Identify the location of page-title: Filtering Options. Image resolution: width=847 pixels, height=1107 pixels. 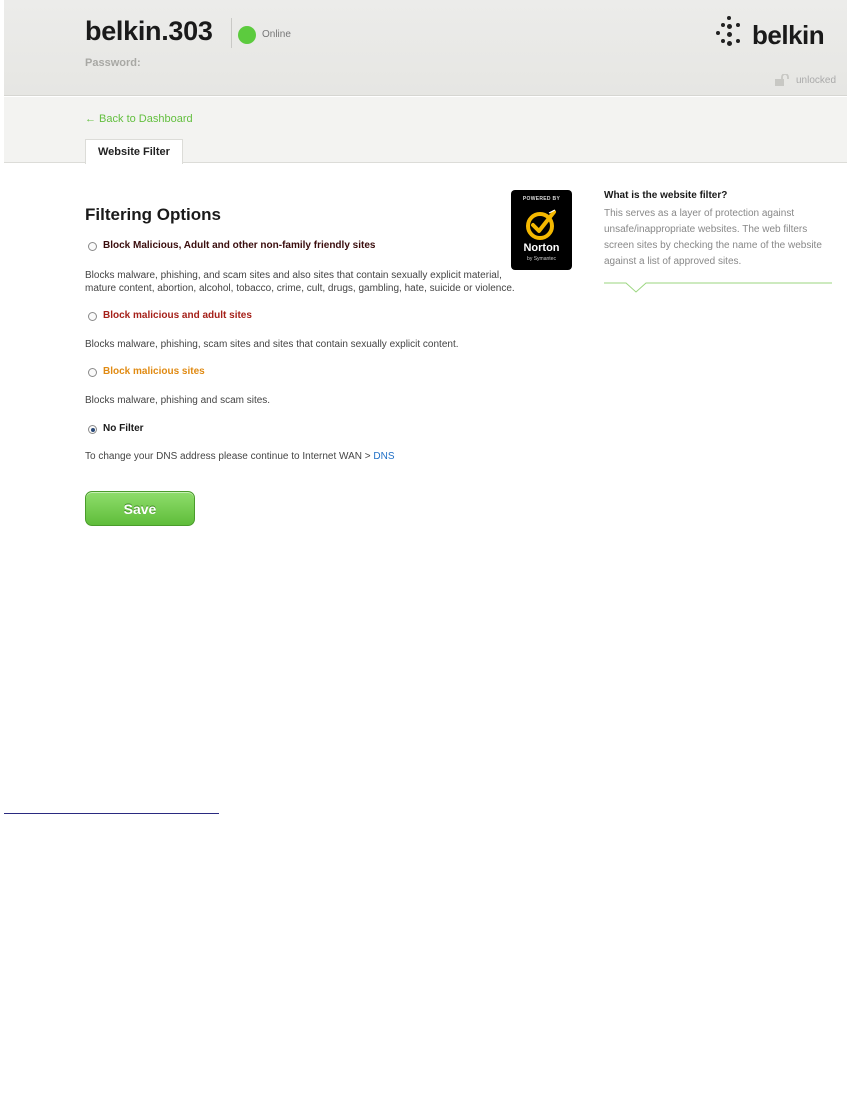
(153, 214).